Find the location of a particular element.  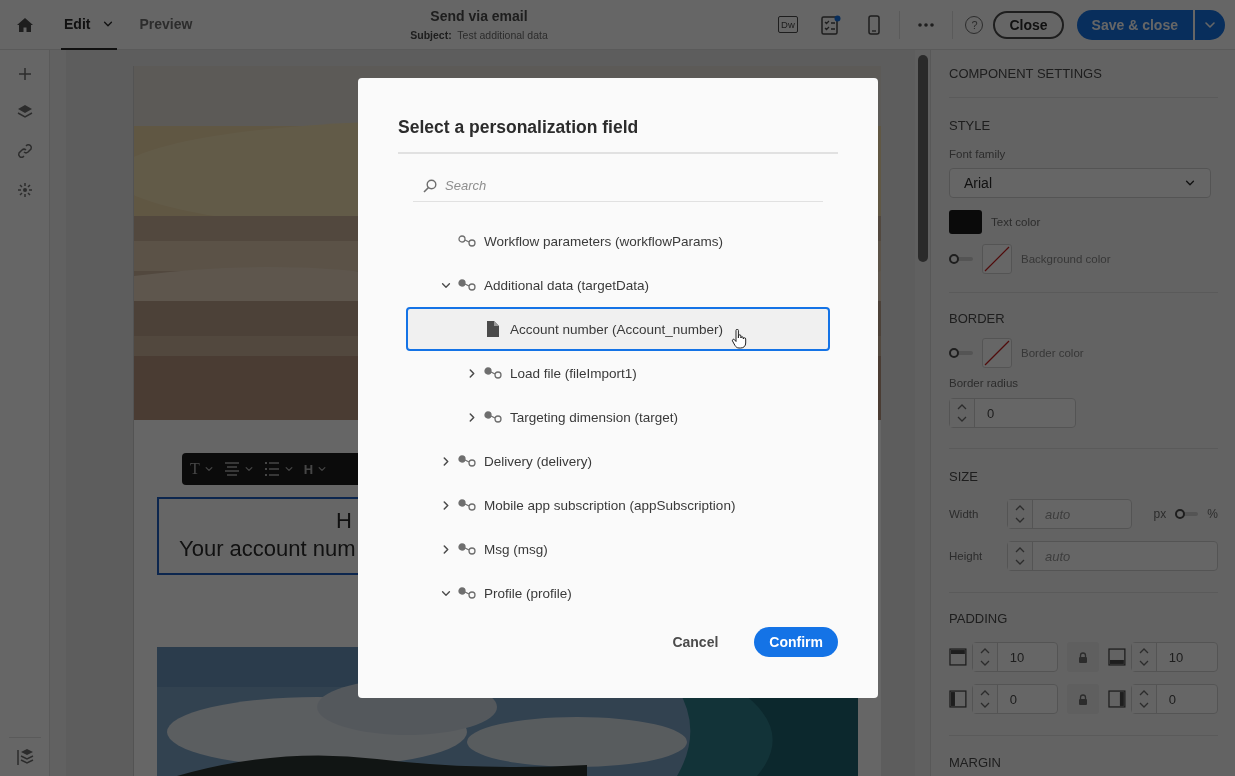

tree-item: Profile (profile) is located at coordinates (618, 593).